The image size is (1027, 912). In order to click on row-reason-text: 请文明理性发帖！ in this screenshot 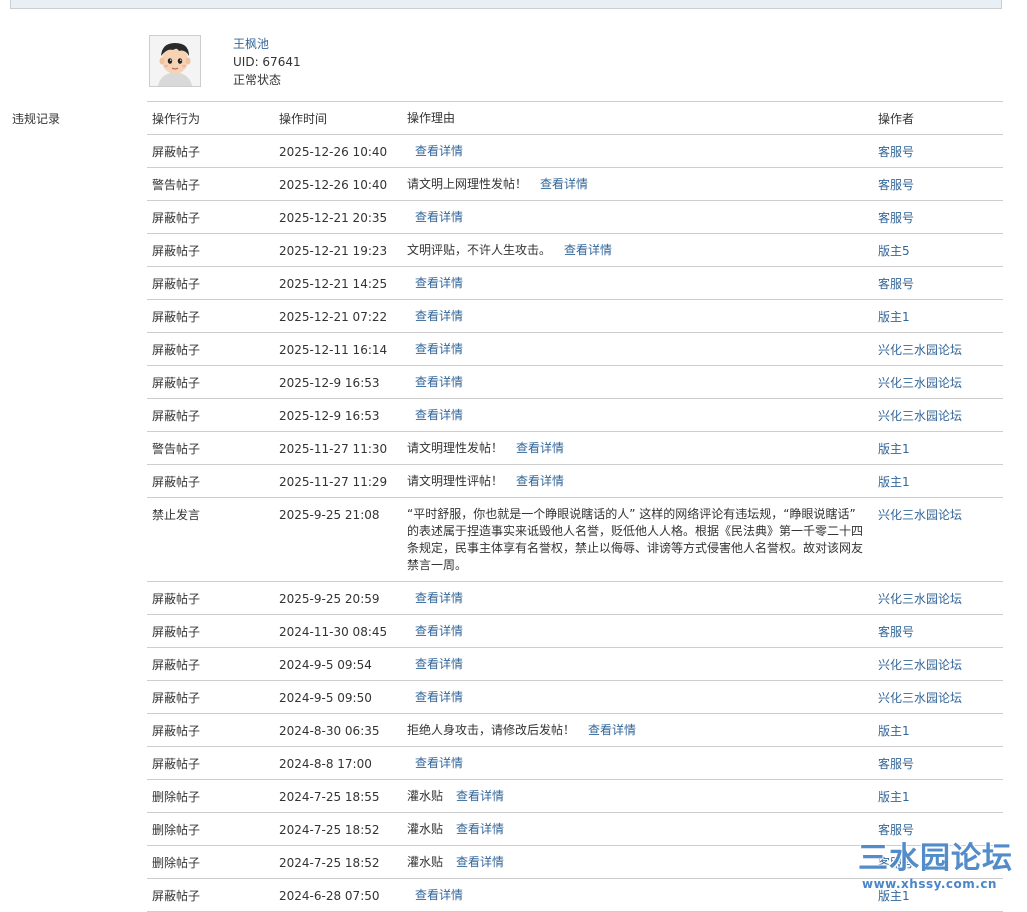, I will do `click(455, 448)`.